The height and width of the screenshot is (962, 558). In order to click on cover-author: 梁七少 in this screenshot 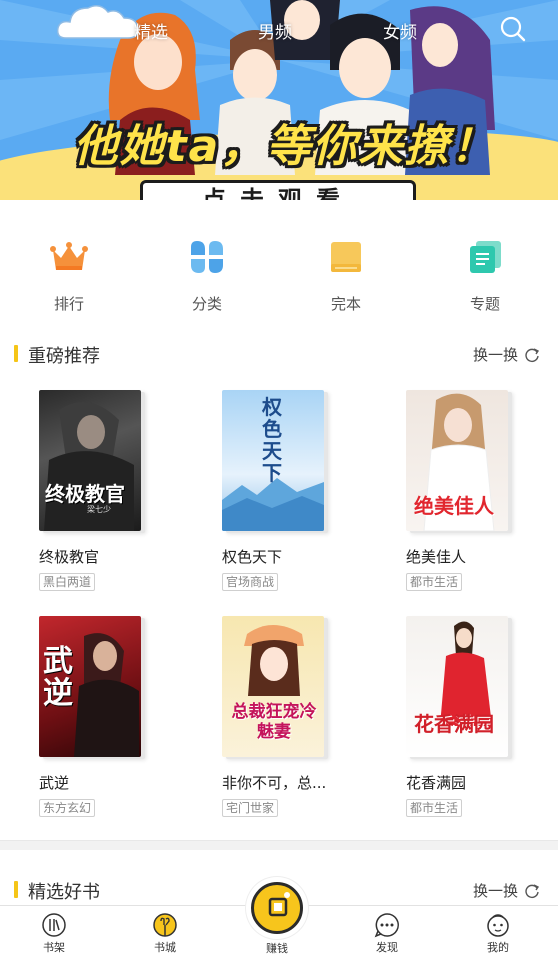, I will do `click(99, 509)`.